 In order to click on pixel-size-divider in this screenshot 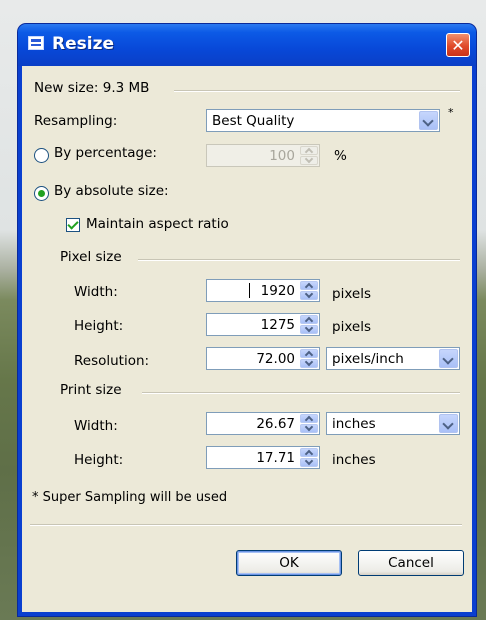, I will do `click(299, 260)`.